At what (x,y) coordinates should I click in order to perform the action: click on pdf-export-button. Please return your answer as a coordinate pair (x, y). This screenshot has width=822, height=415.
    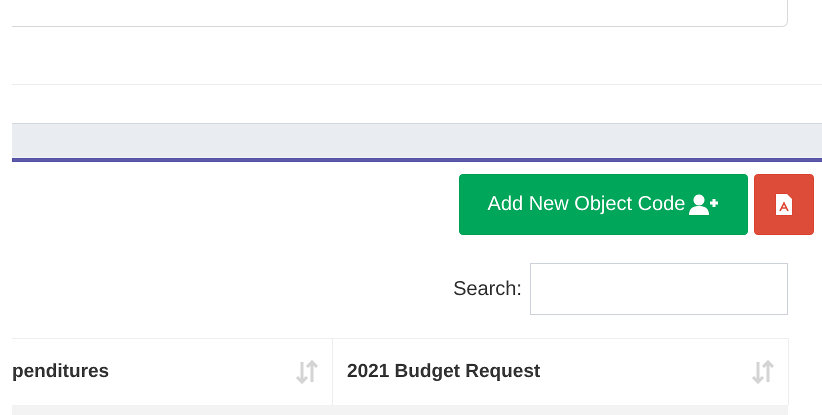
    Looking at the image, I should click on (784, 204).